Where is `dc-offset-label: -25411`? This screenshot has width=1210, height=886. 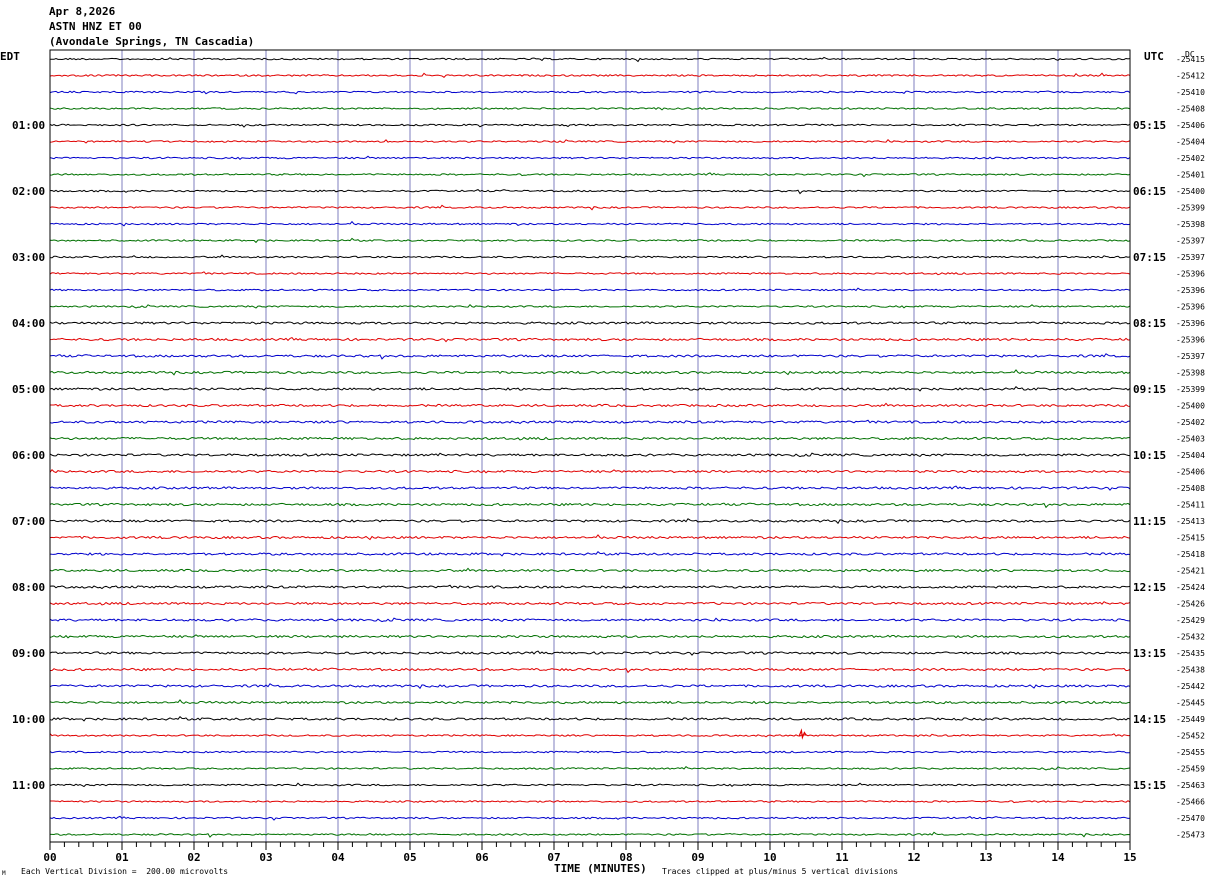
dc-offset-label: -25411 is located at coordinates (1190, 505).